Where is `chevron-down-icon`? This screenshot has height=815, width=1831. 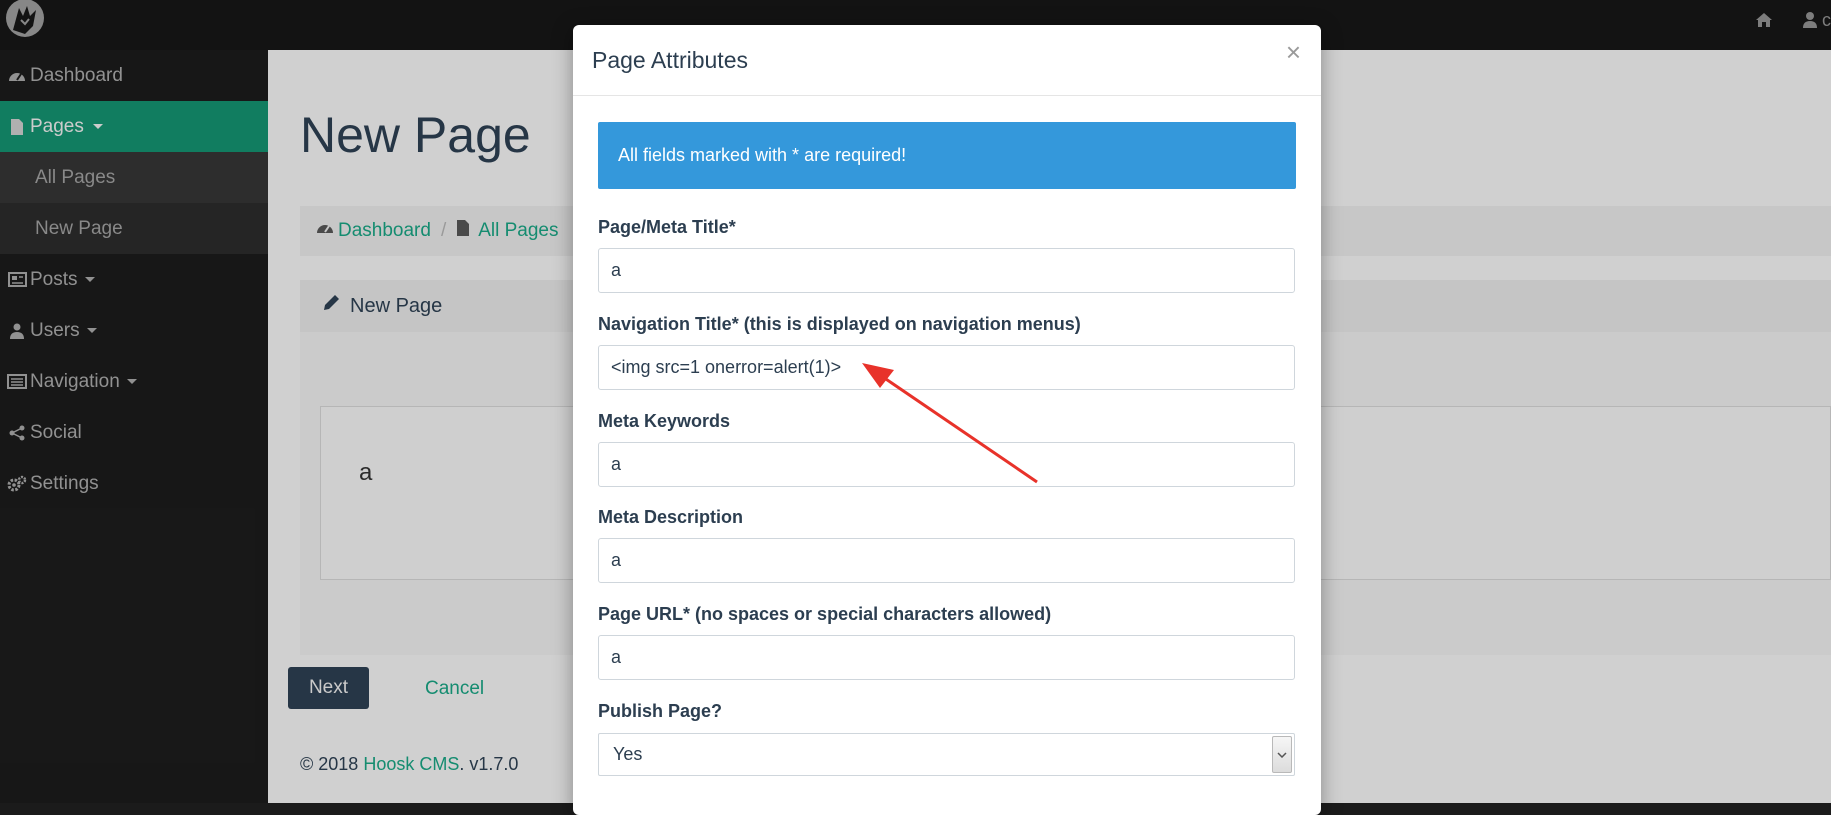 chevron-down-icon is located at coordinates (1282, 754).